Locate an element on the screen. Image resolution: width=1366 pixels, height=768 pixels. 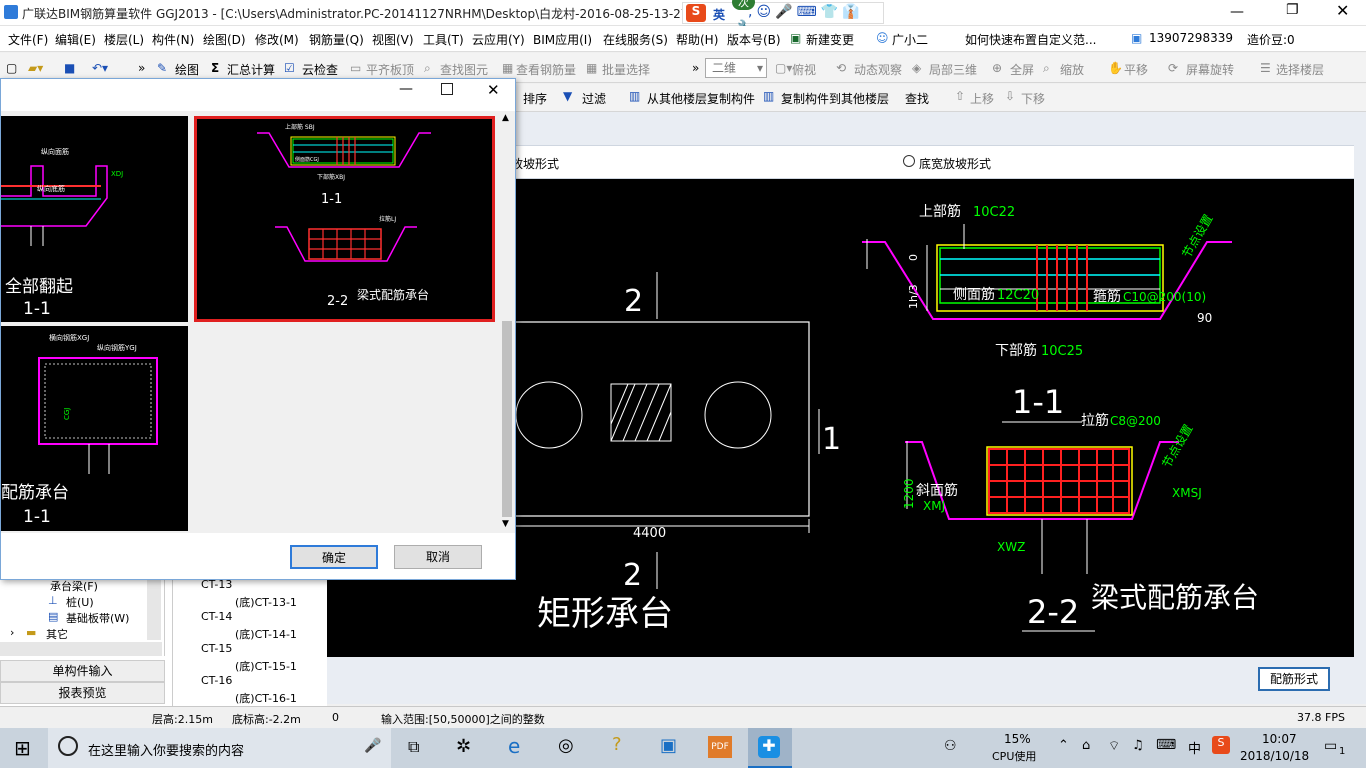
people-icon: ⚇ is located at coordinates (950, 746).